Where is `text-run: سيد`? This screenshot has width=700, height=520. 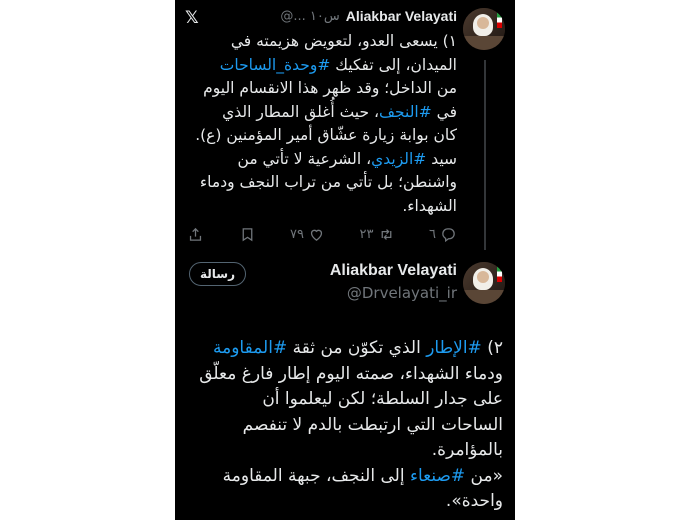
text-run: سيد is located at coordinates (441, 158).